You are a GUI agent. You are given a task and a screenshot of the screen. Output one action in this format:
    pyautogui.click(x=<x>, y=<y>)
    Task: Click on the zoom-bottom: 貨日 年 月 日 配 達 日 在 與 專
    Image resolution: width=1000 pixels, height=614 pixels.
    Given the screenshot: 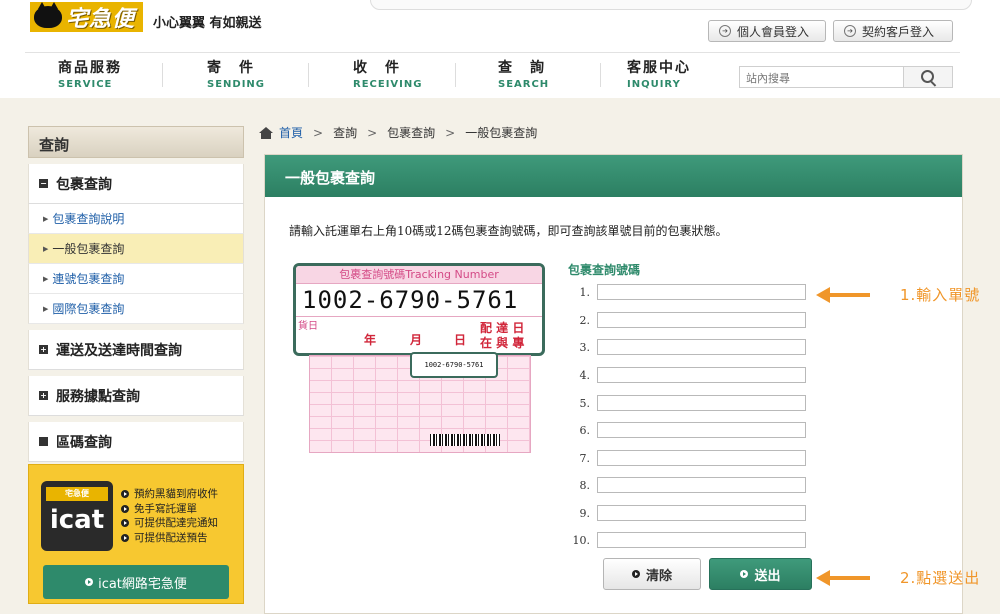 What is the action you would take?
    pyautogui.click(x=419, y=334)
    